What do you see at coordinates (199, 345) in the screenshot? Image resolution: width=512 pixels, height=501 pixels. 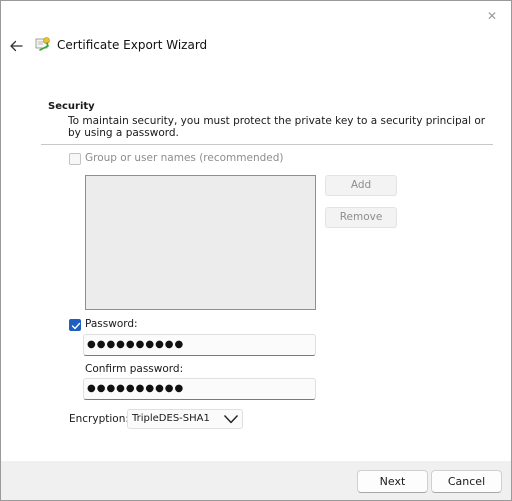 I see `password-input: ●●●●●●●●●●` at bounding box center [199, 345].